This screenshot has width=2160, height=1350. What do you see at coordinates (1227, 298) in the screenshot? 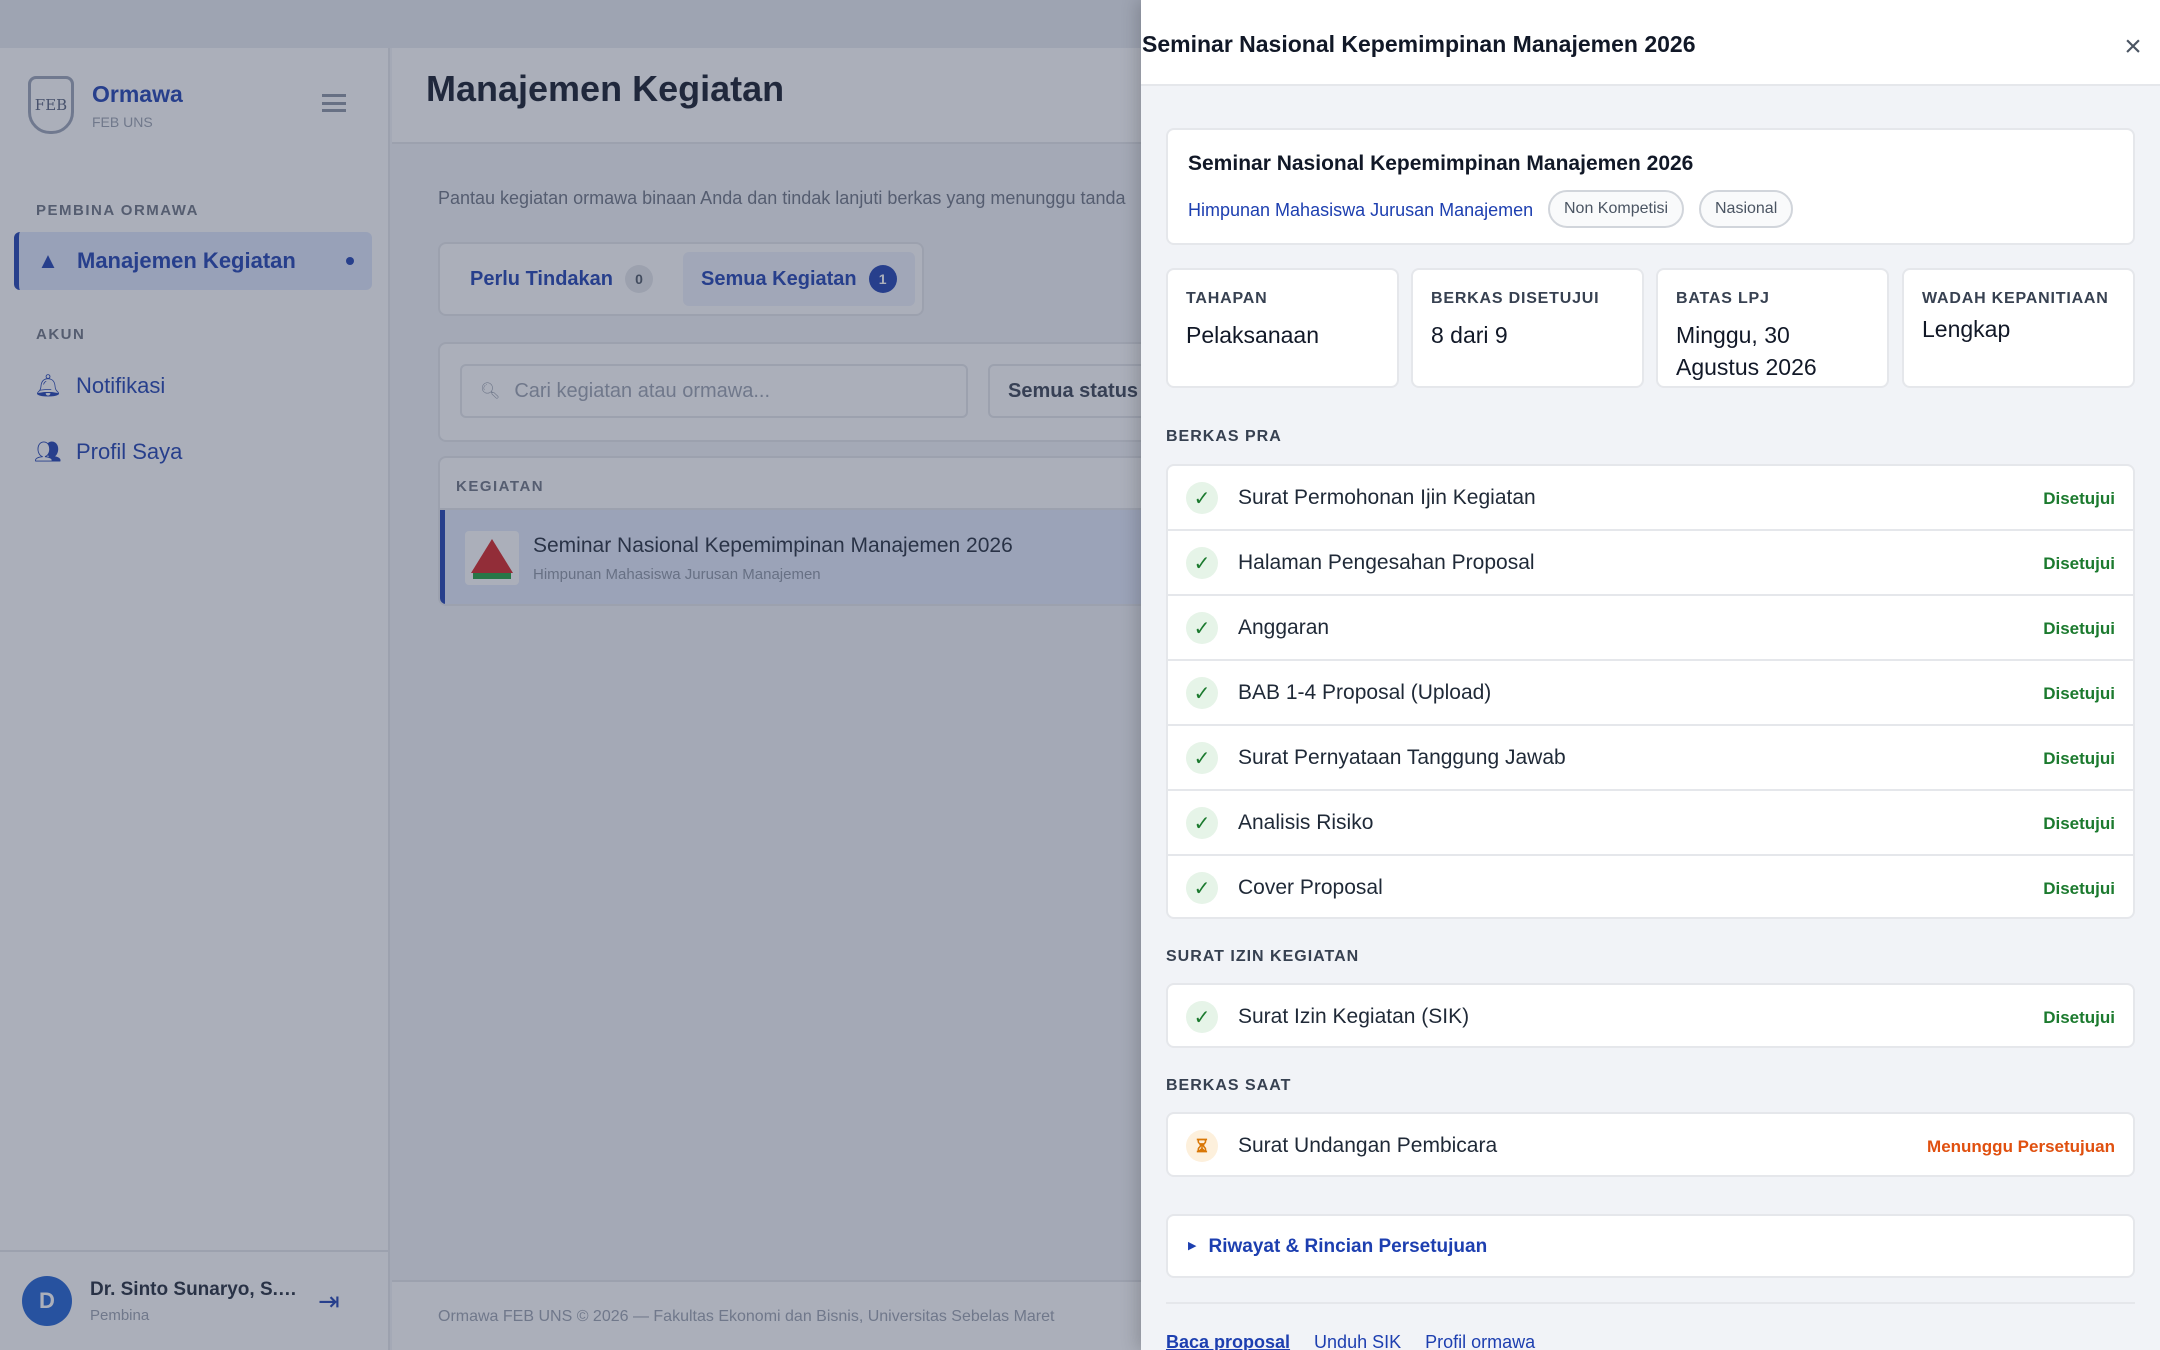
I see `stat-label: TAHAPAN` at bounding box center [1227, 298].